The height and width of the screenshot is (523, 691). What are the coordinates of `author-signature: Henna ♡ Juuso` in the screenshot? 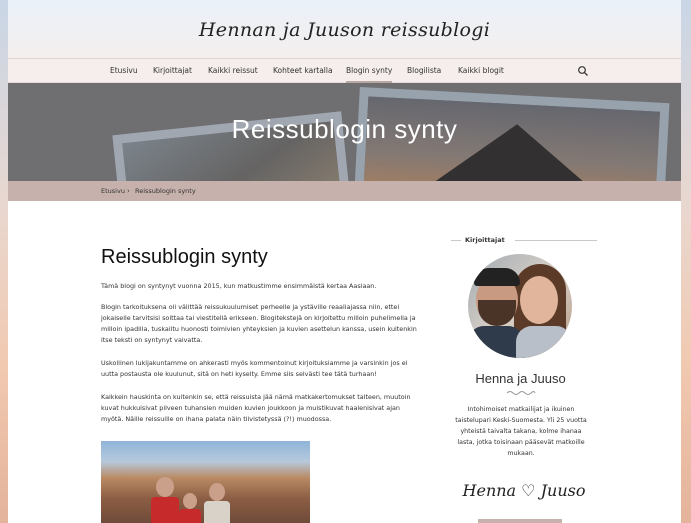 It's located at (524, 490).